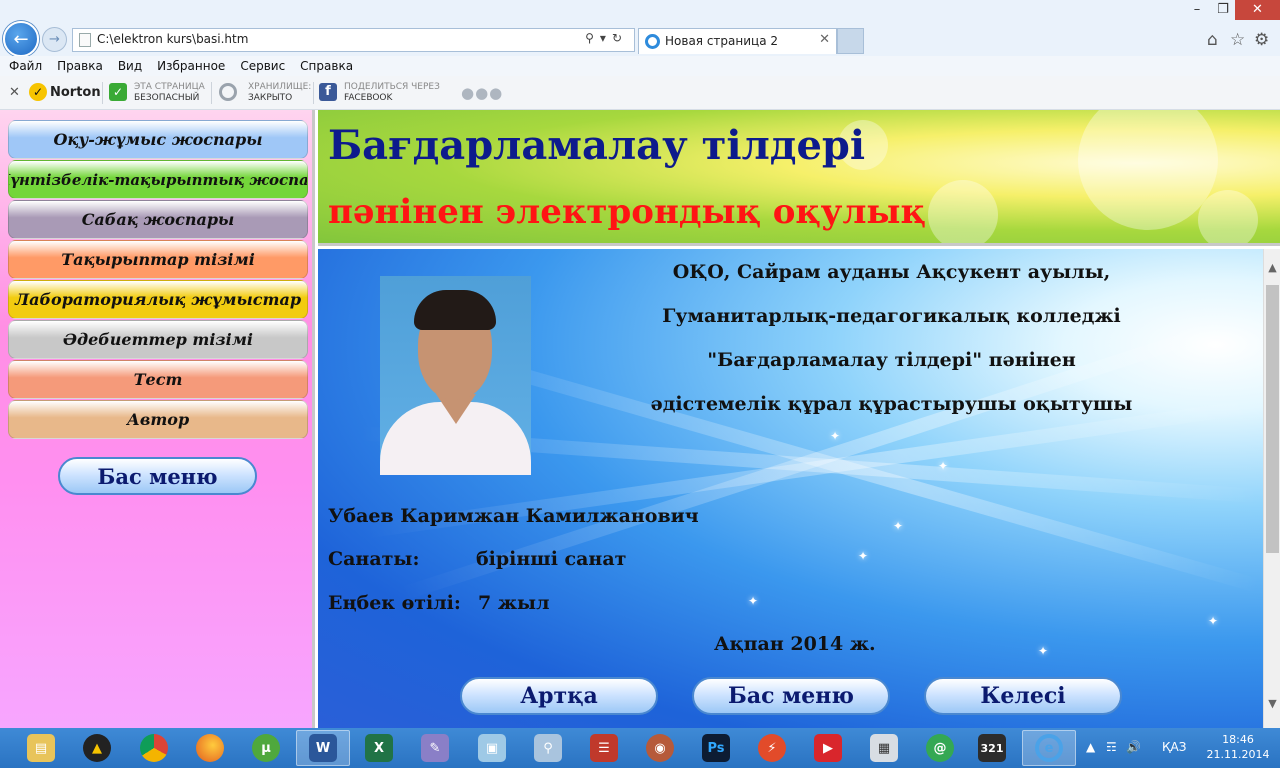 Image resolution: width=1280 pixels, height=768 pixels. Describe the element at coordinates (326, 66) in the screenshot. I see `menu-help: Справка` at that location.